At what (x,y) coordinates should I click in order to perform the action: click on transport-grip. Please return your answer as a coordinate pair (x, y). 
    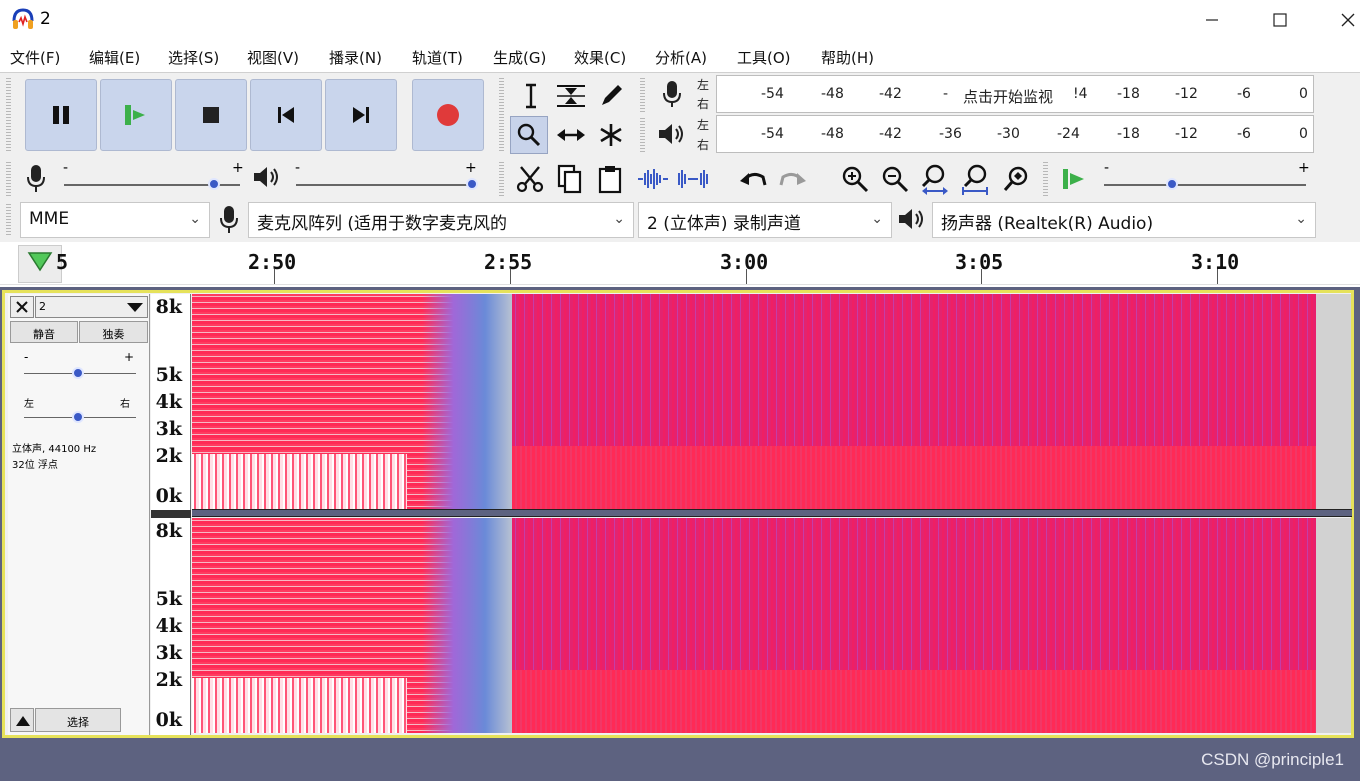
    Looking at the image, I should click on (8, 115).